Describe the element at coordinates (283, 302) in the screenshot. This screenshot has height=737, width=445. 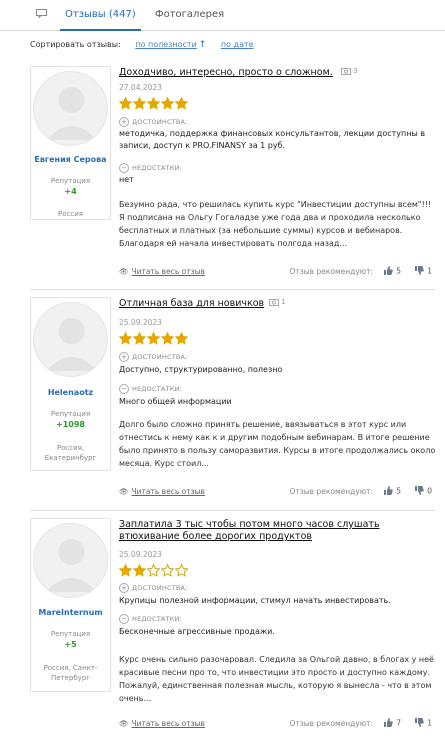
I see `photo-count-value: 1` at that location.